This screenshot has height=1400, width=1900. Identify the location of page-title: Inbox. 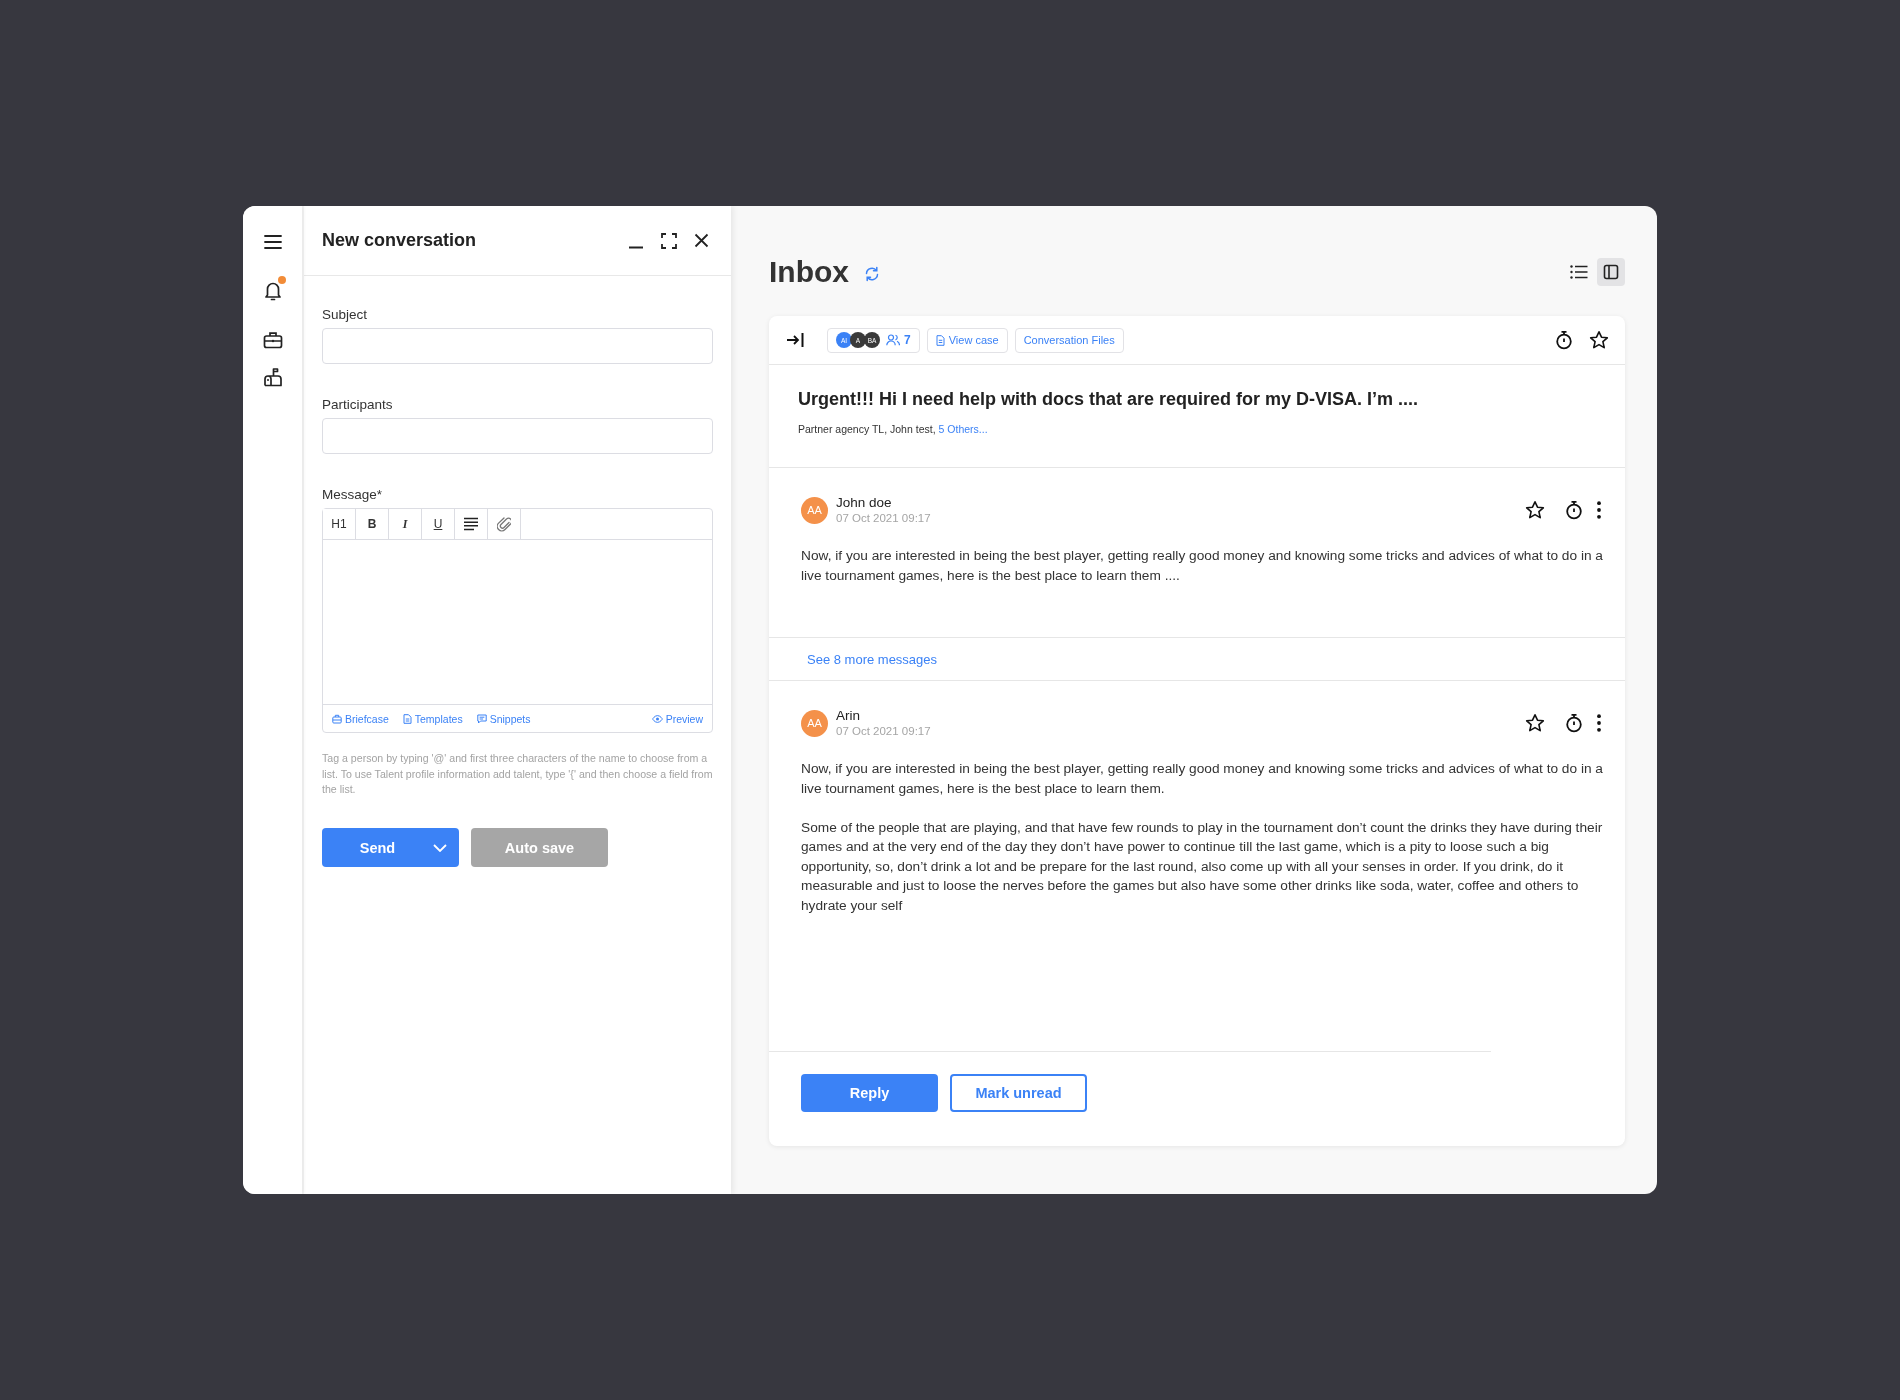
(809, 272).